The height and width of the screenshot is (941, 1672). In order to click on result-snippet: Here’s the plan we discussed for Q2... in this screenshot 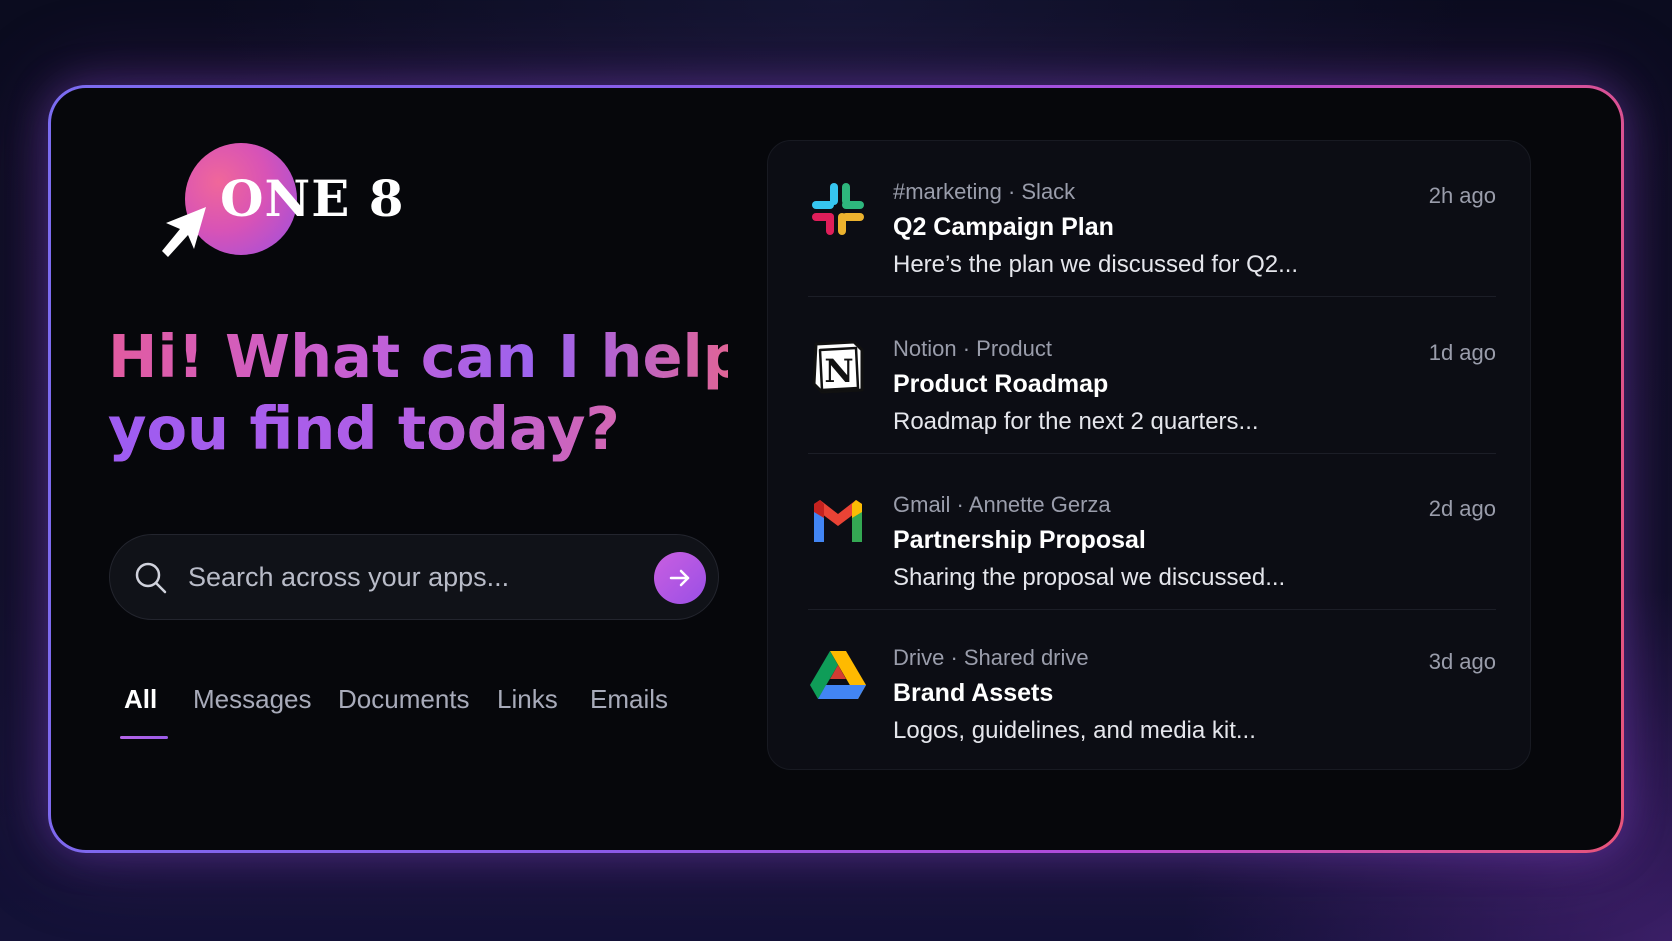, I will do `click(1096, 264)`.